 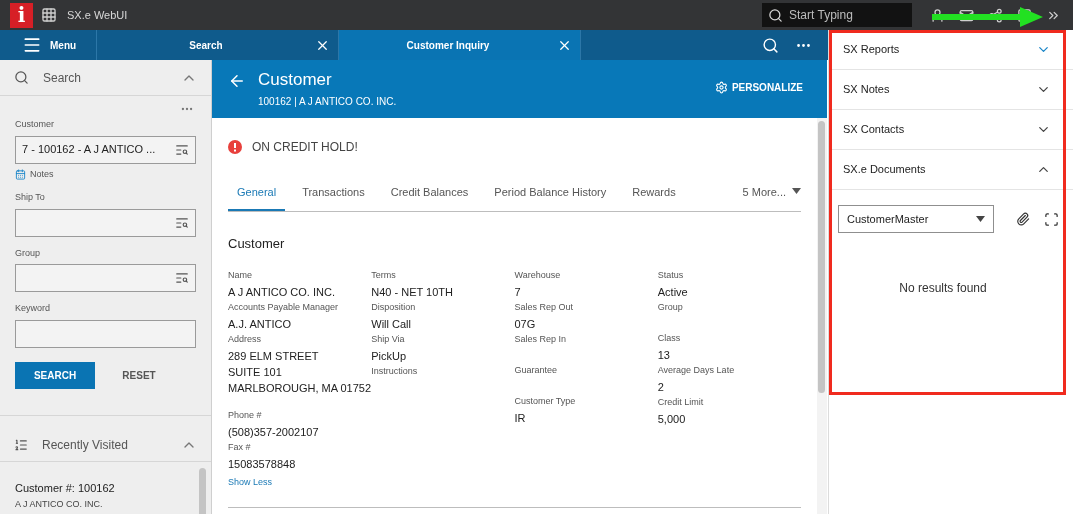 I want to click on tab: Credit Balances, so click(x=429, y=197).